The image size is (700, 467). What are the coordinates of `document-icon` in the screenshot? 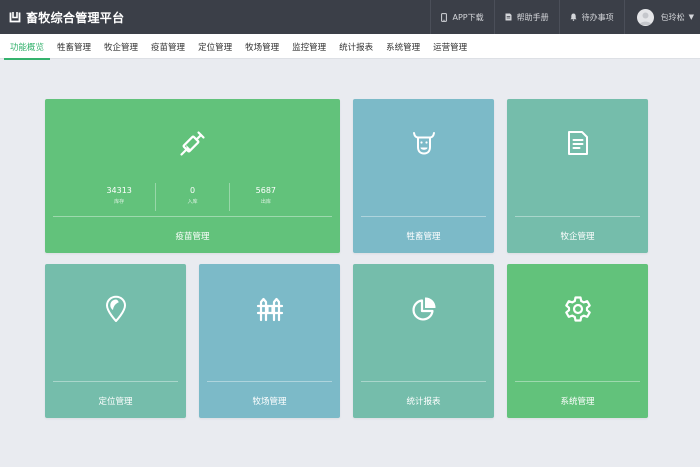 It's located at (578, 145).